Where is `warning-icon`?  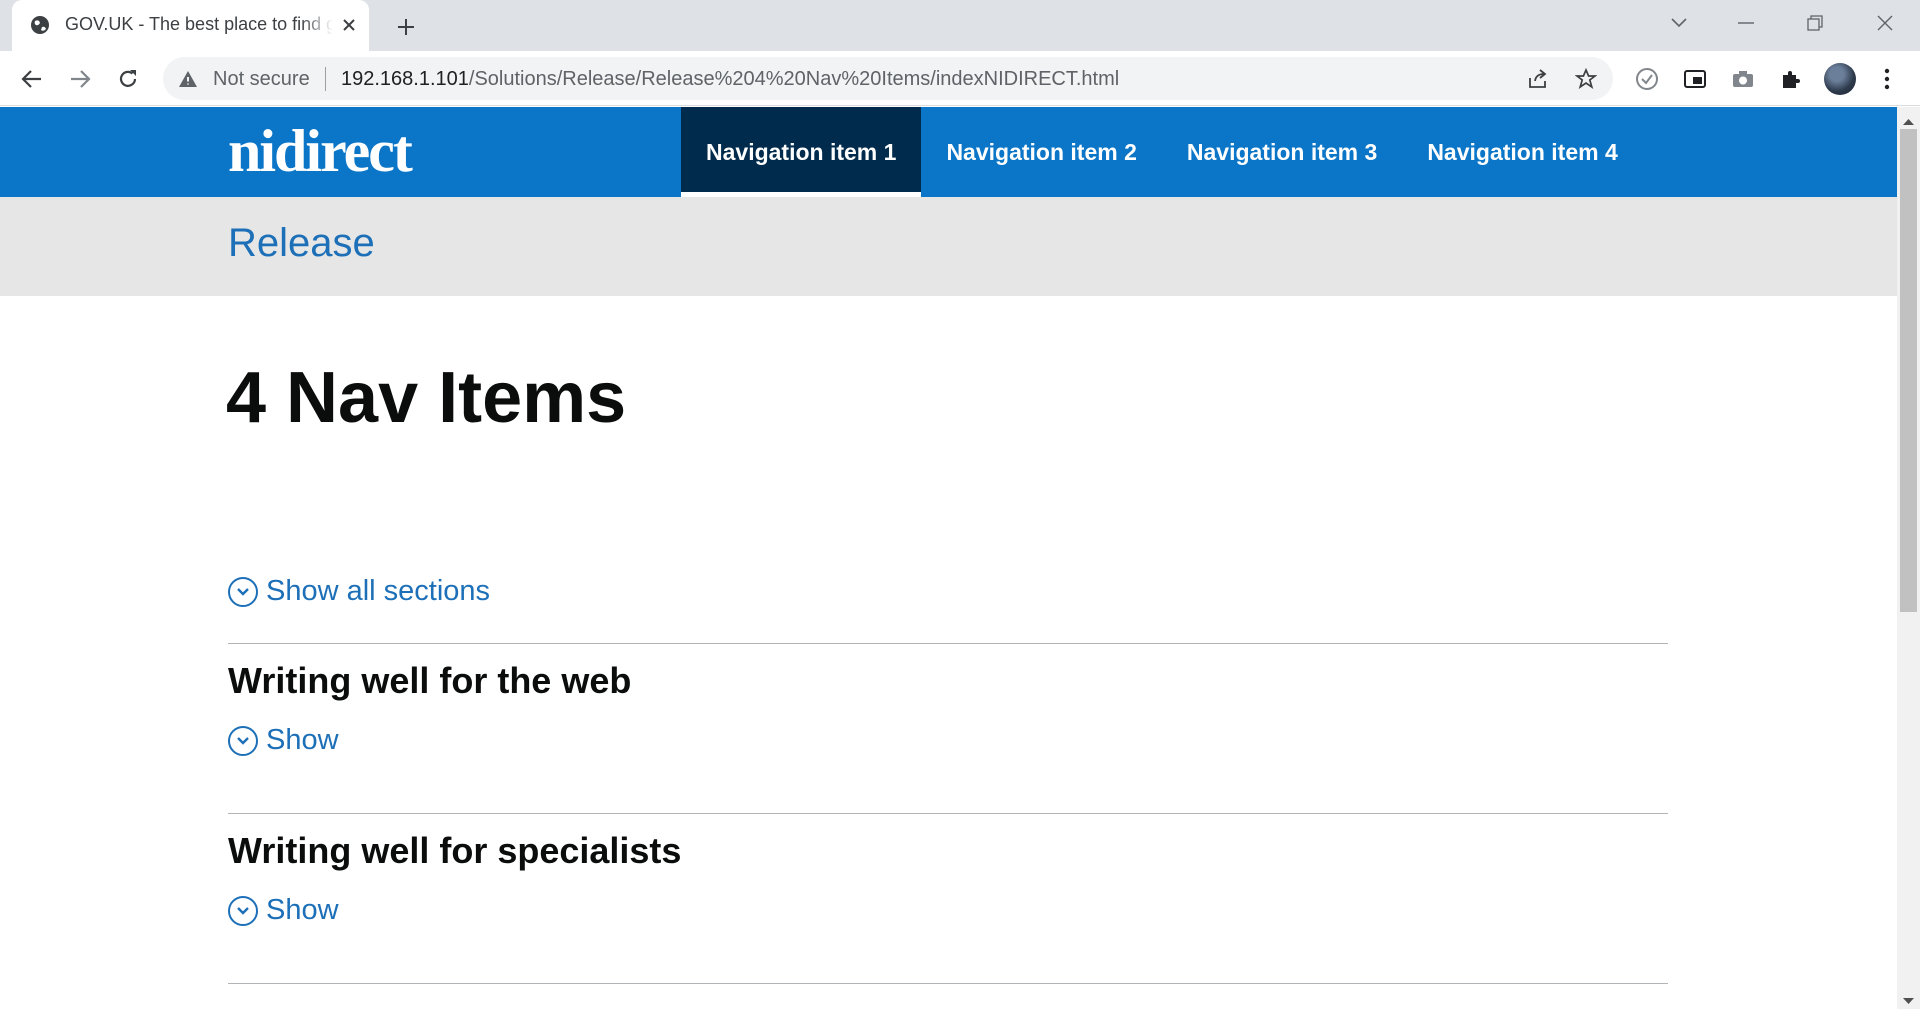 warning-icon is located at coordinates (188, 79).